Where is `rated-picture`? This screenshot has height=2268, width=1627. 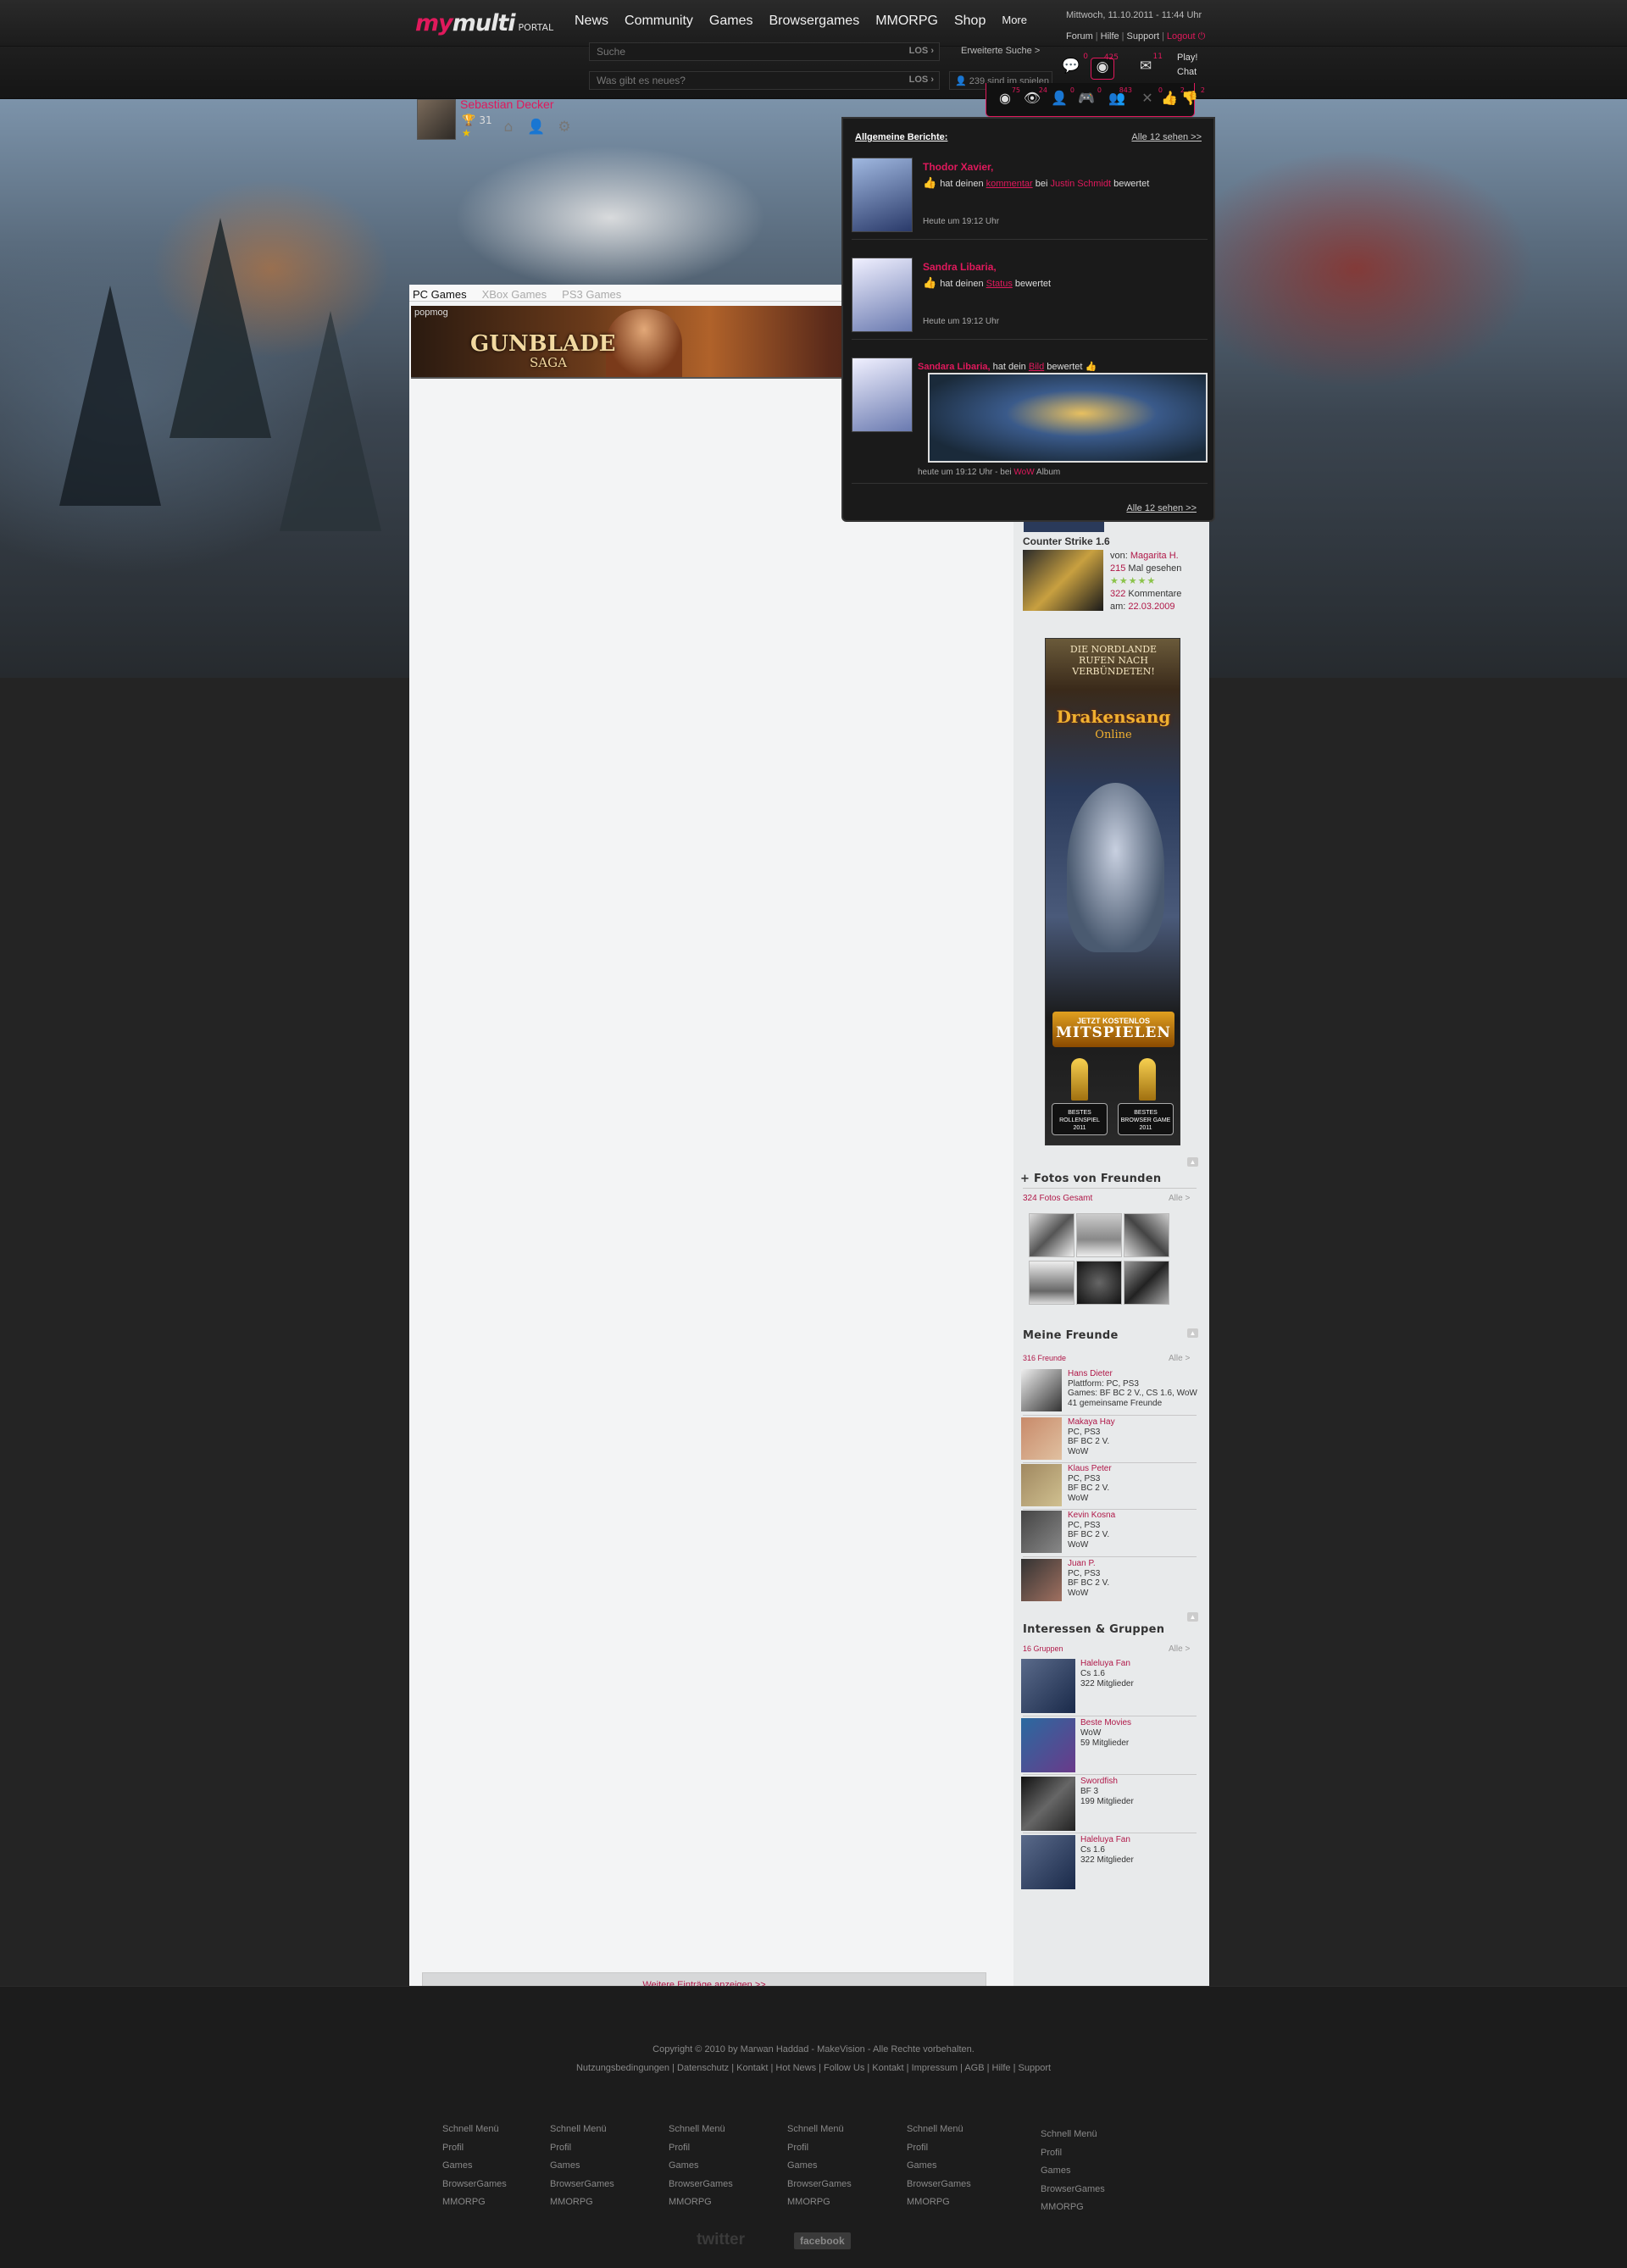 rated-picture is located at coordinates (1068, 418).